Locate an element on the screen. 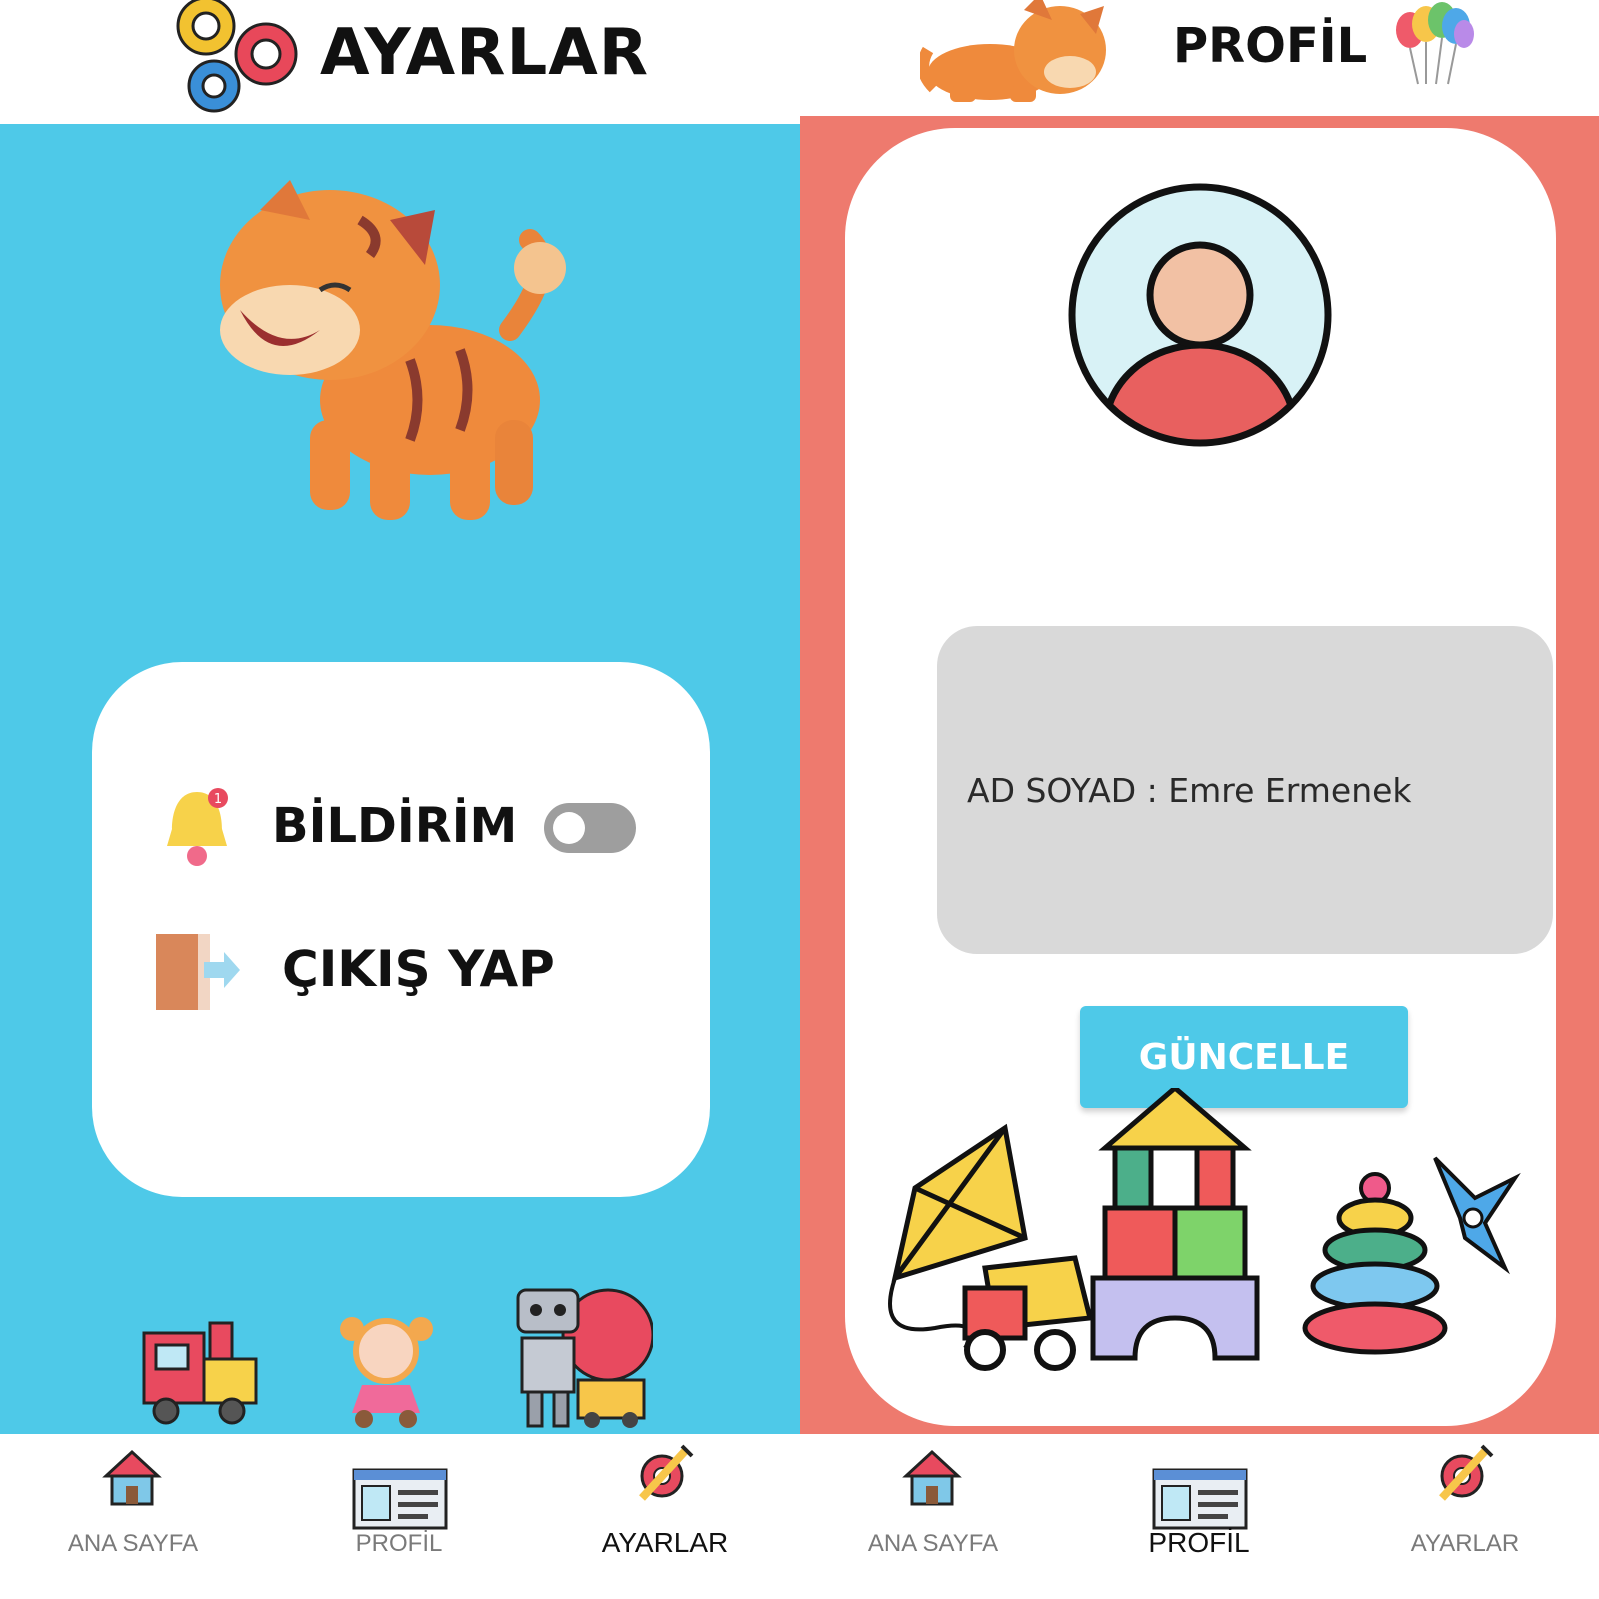 The height and width of the screenshot is (1599, 1599). toggle-knob is located at coordinates (569, 828).